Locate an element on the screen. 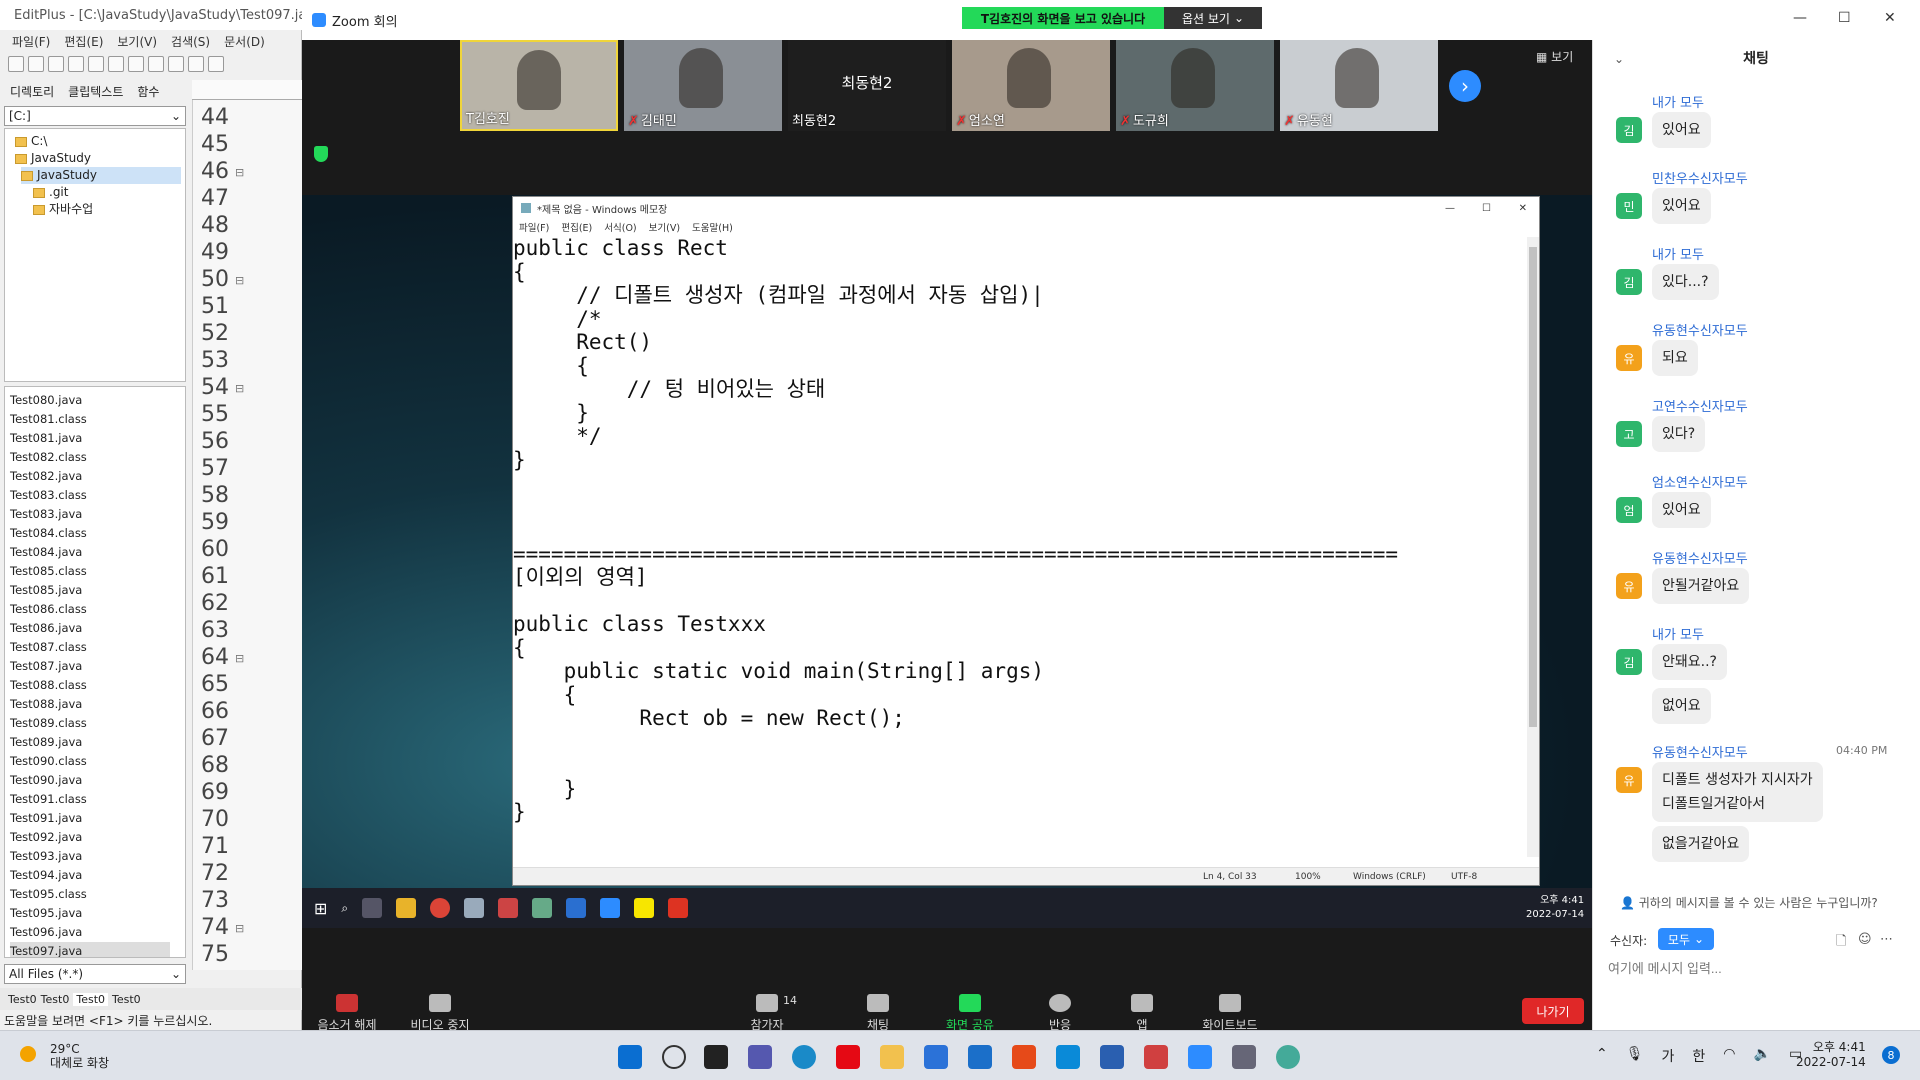  notepad-menu-format: 서식(O) is located at coordinates (620, 227).